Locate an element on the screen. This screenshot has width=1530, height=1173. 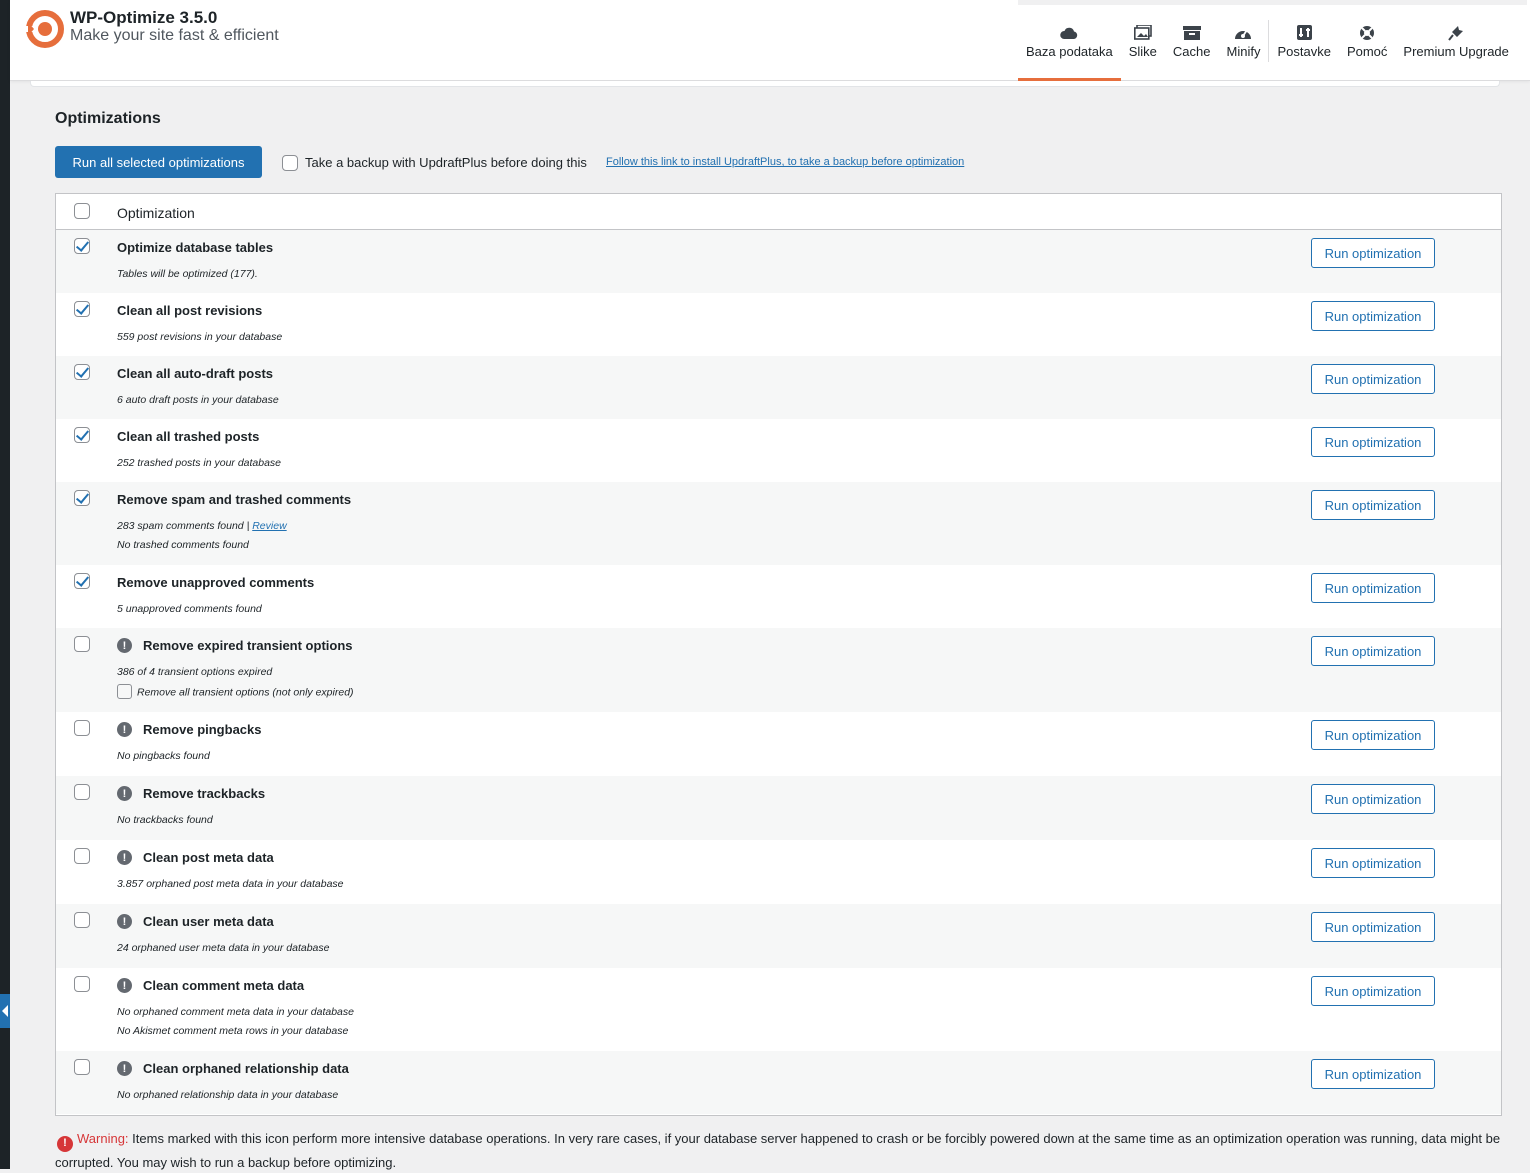
optimization-title-text: Optimize database tables is located at coordinates (195, 247).